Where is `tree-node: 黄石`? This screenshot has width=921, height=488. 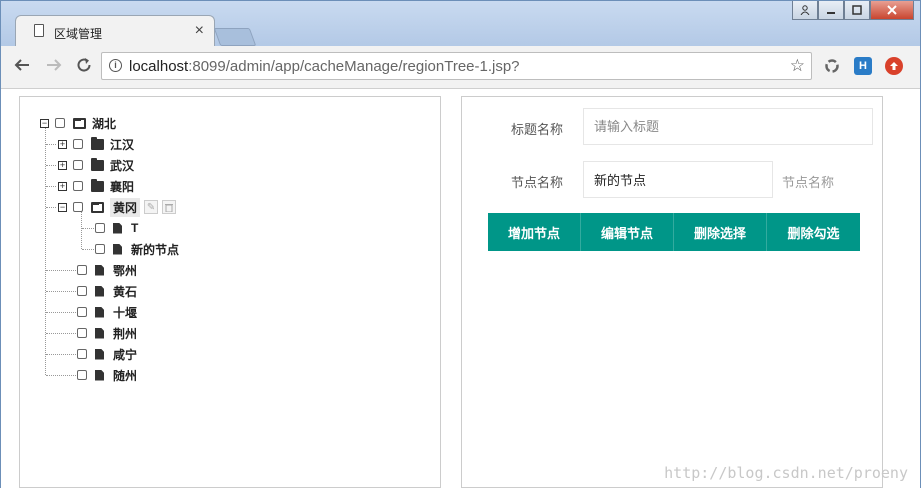
tree-node: 黄石 is located at coordinates (107, 291).